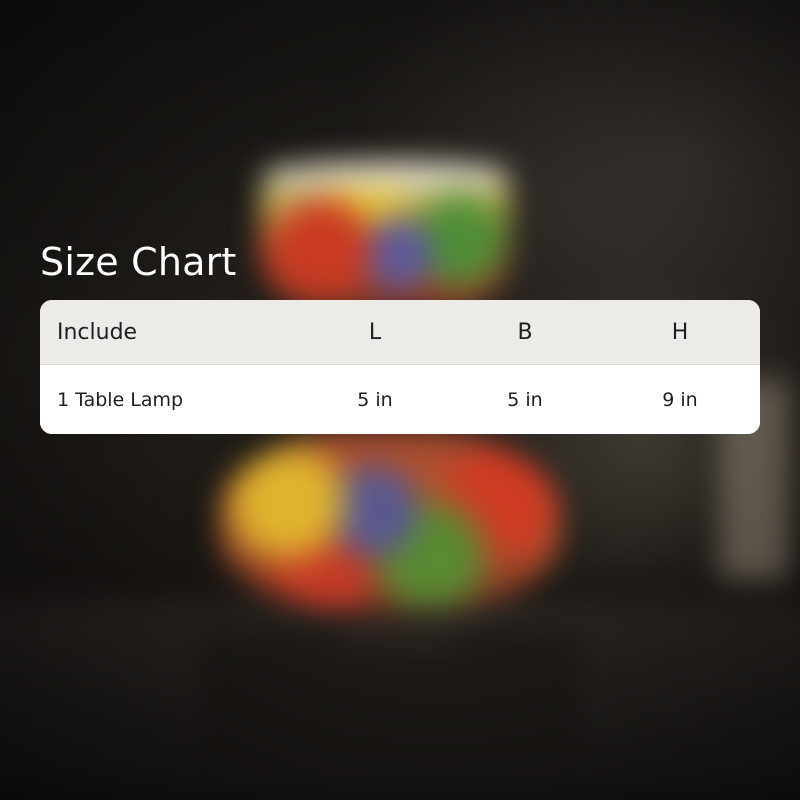  What do you see at coordinates (400, 399) in the screenshot?
I see `table-row: 1 Table Lamp 5 in 5 in 9 in` at bounding box center [400, 399].